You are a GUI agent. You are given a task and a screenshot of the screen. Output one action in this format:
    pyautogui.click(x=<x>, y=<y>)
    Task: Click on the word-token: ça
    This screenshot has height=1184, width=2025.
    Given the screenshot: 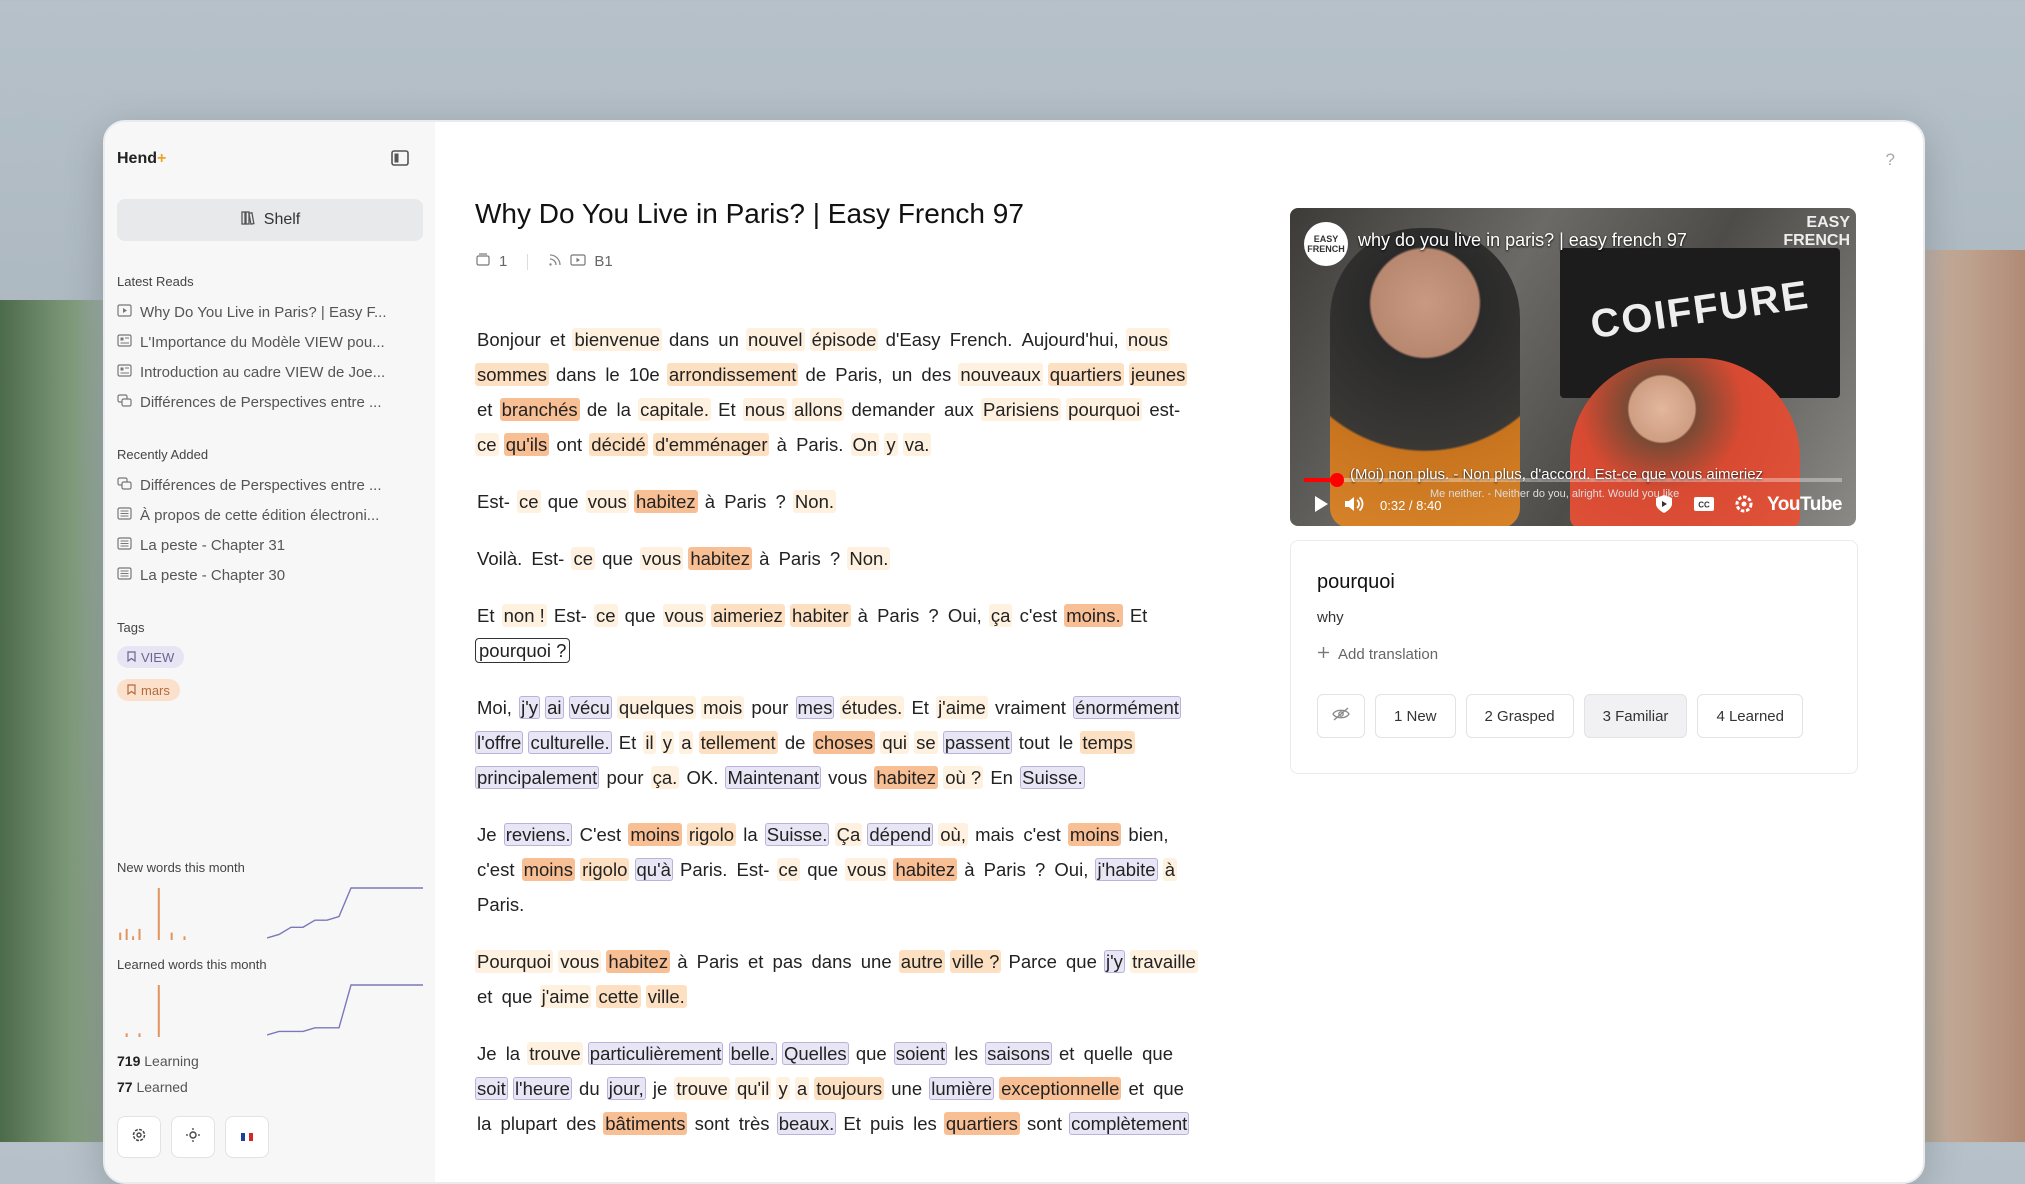 What is the action you would take?
    pyautogui.click(x=1000, y=615)
    